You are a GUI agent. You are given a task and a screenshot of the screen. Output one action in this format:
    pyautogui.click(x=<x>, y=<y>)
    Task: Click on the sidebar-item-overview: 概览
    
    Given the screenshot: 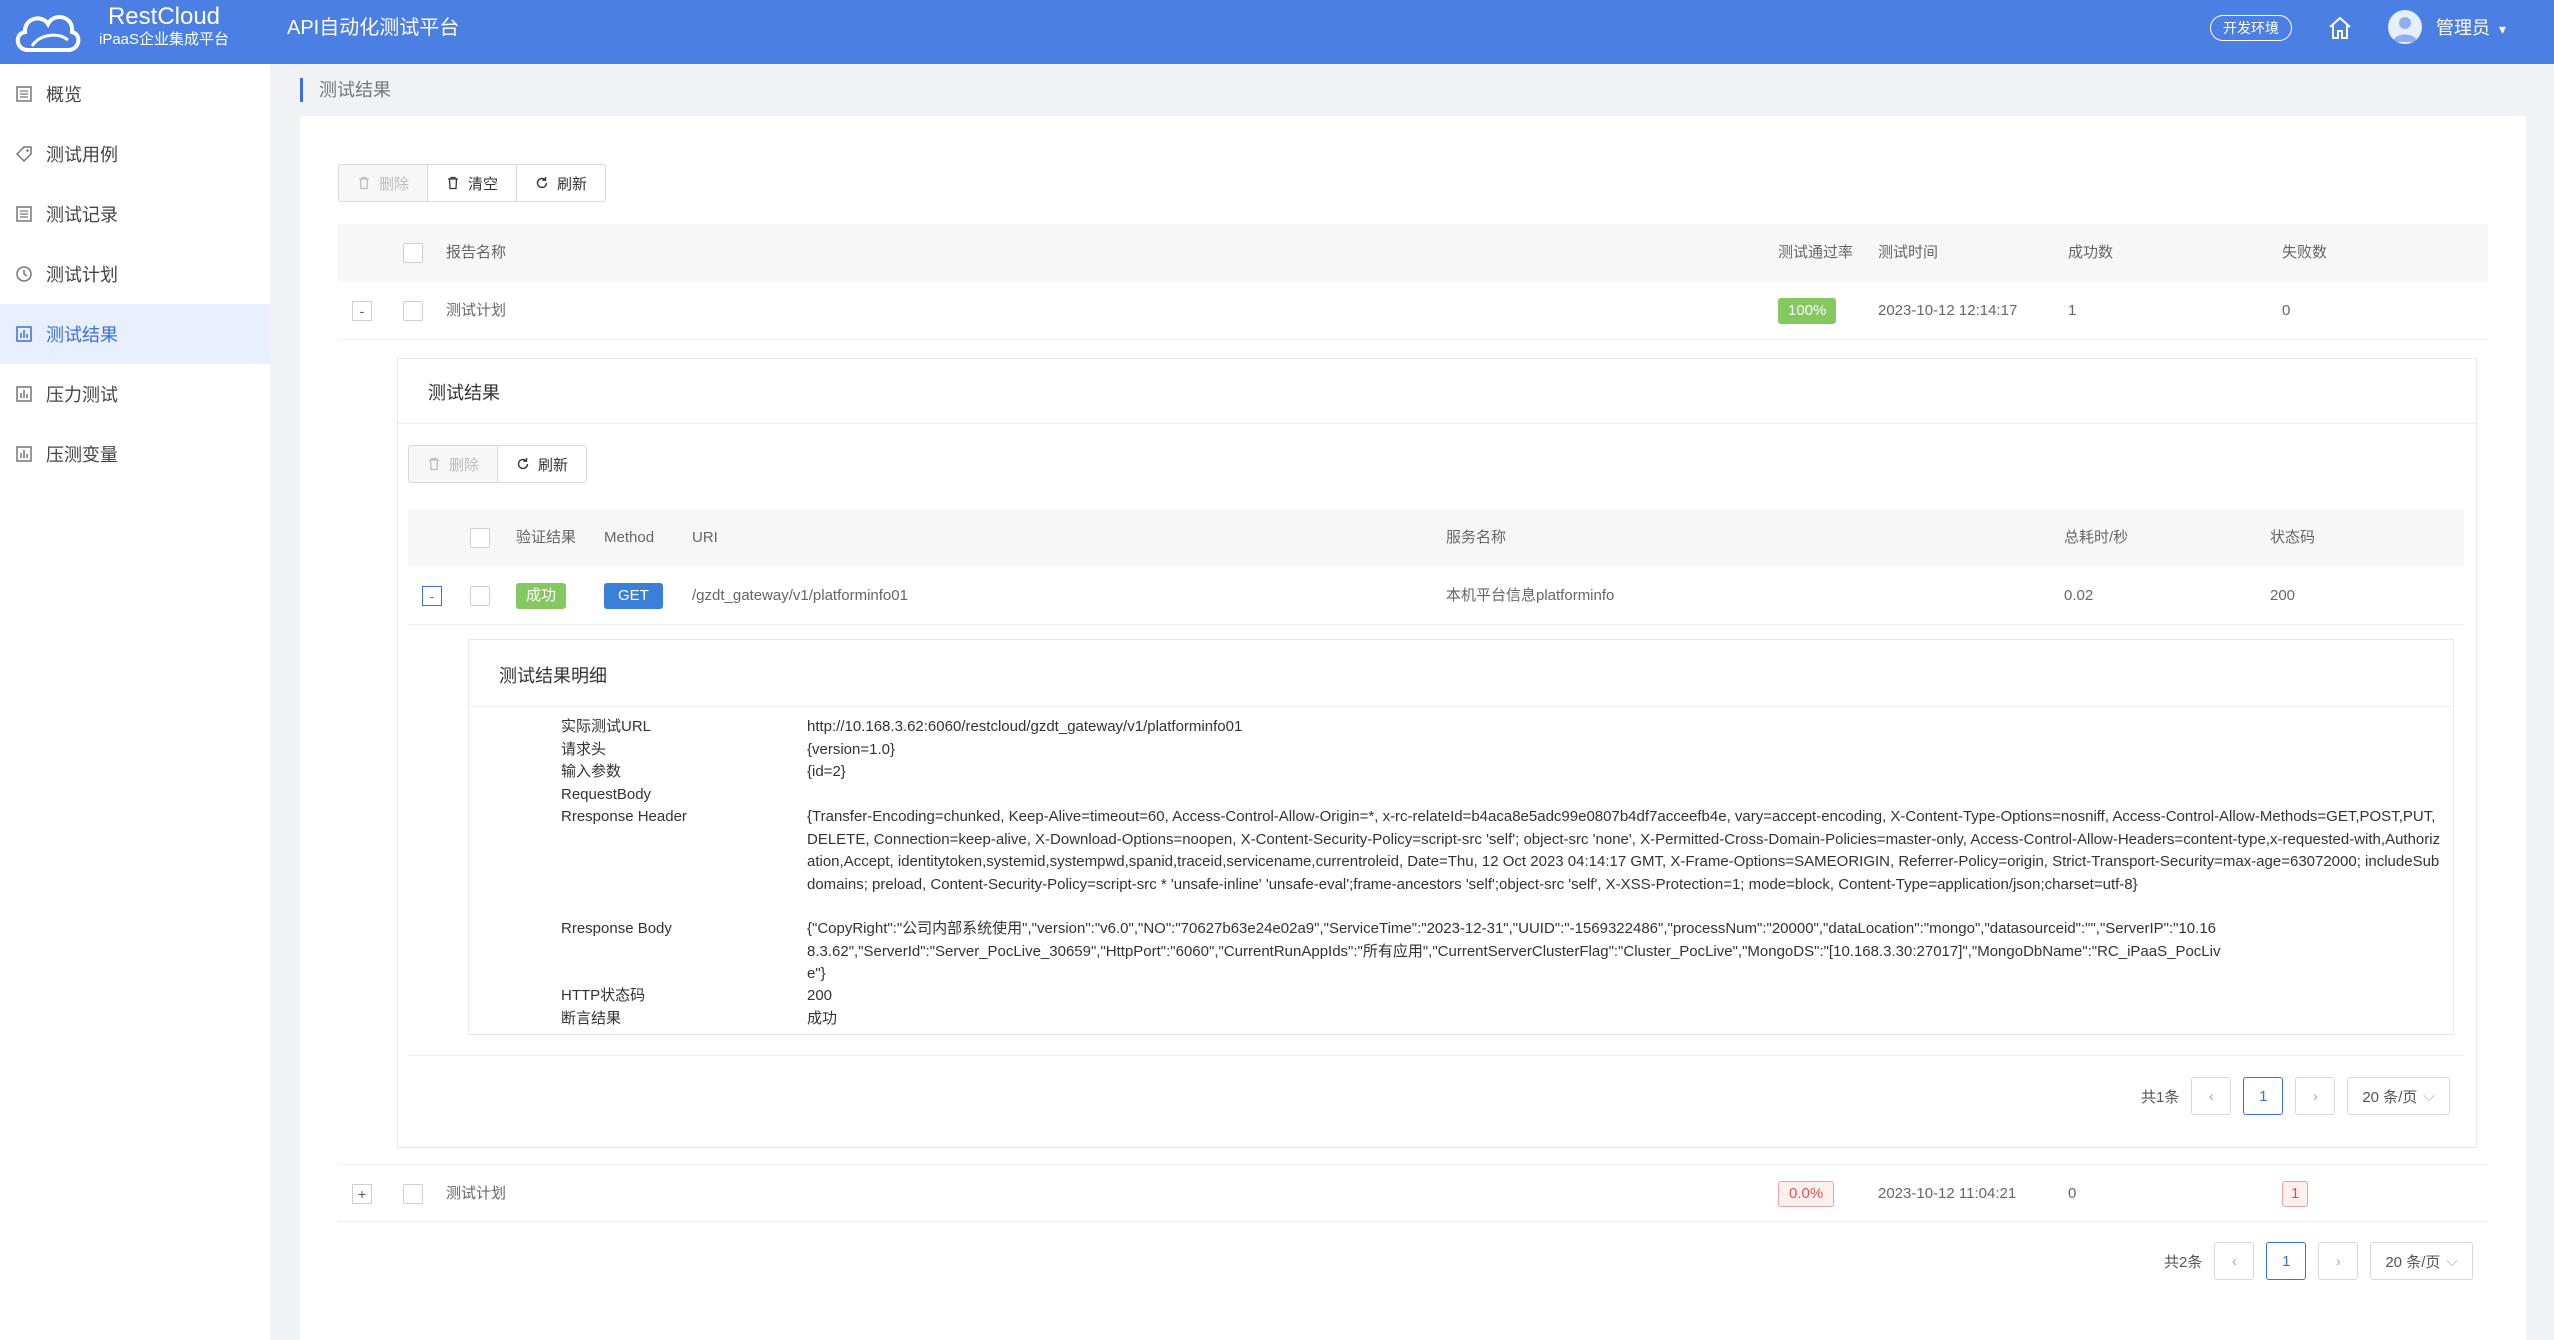 What is the action you would take?
    pyautogui.click(x=135, y=94)
    